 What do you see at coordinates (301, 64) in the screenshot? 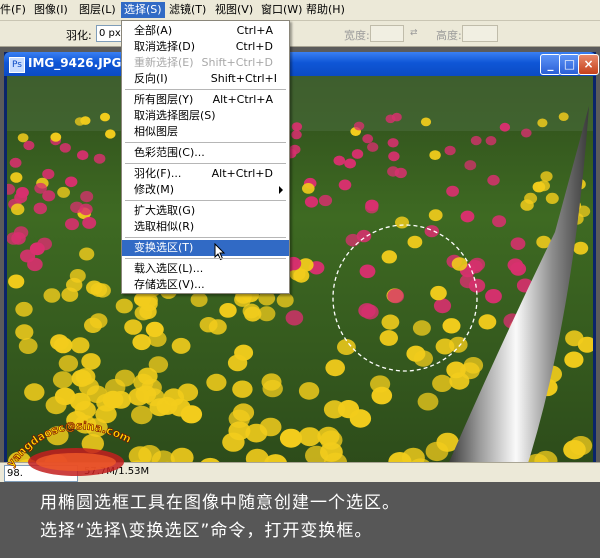
I see `document-titlebar: Ps IMG_9426.JPG @ _ □ ×` at bounding box center [301, 64].